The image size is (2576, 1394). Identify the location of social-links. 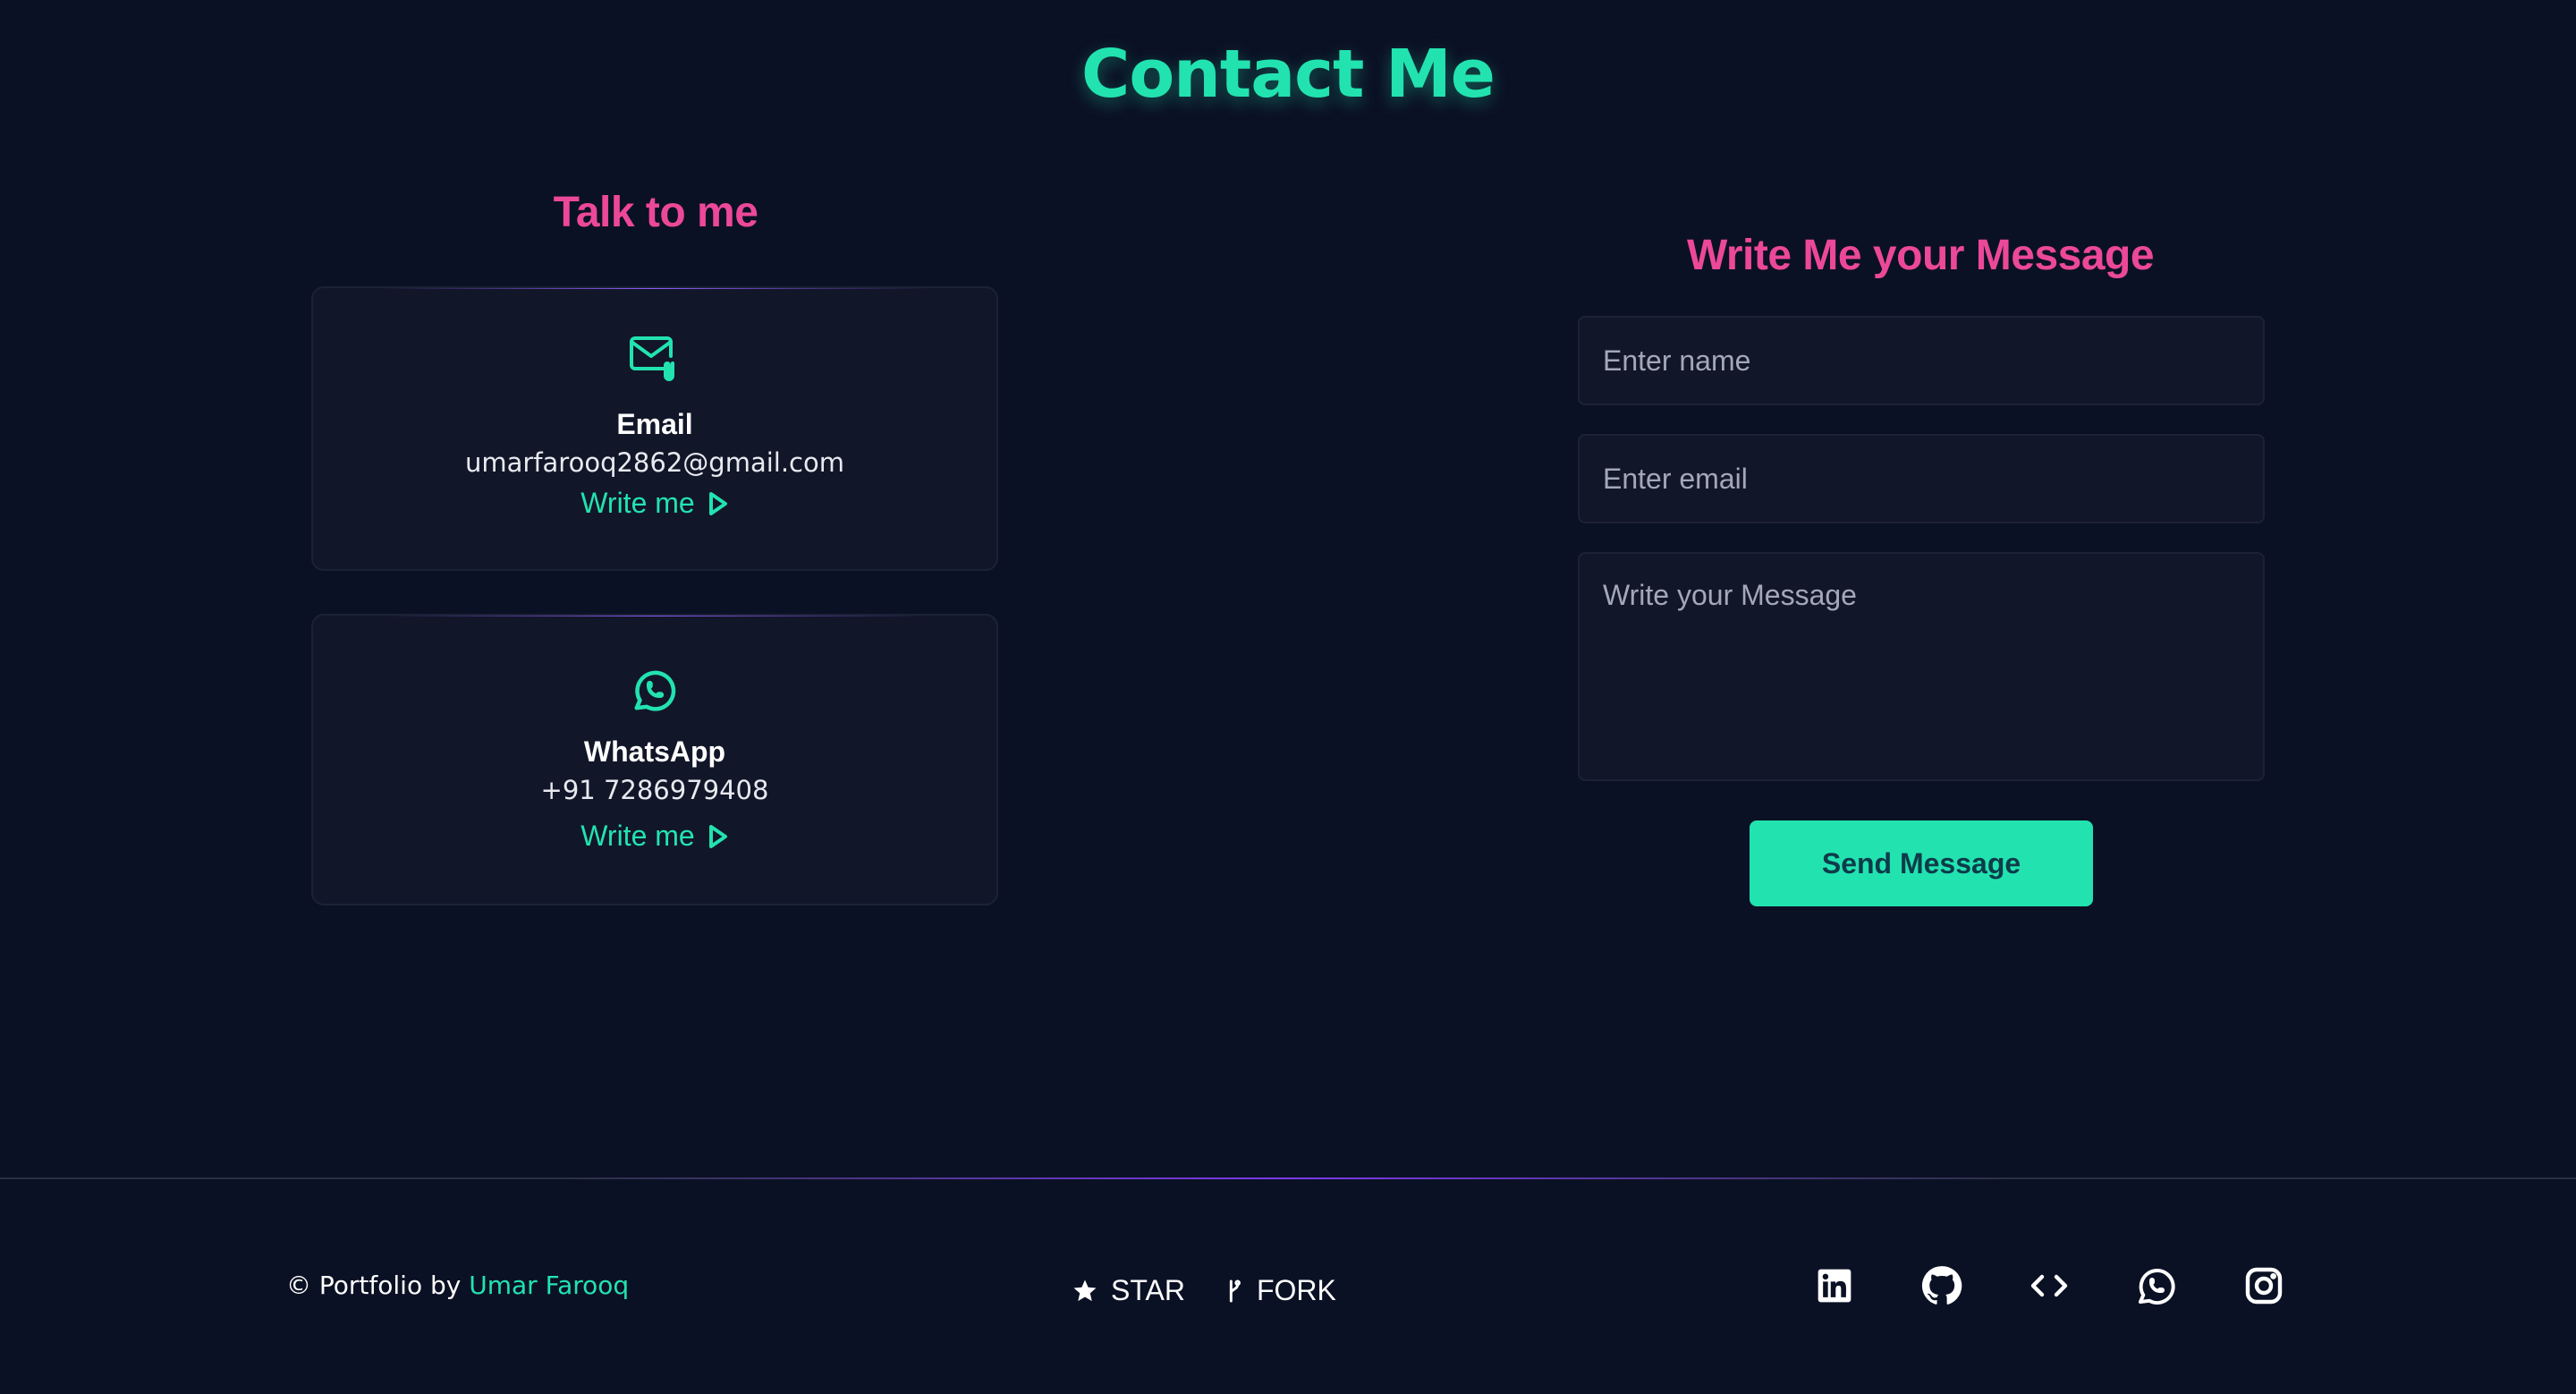
(2049, 1285).